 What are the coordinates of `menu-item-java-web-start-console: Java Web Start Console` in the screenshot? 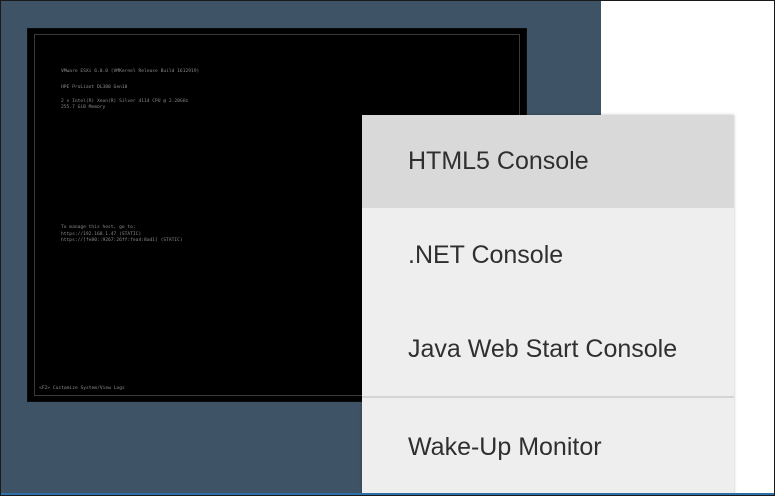 It's located at (548, 349).